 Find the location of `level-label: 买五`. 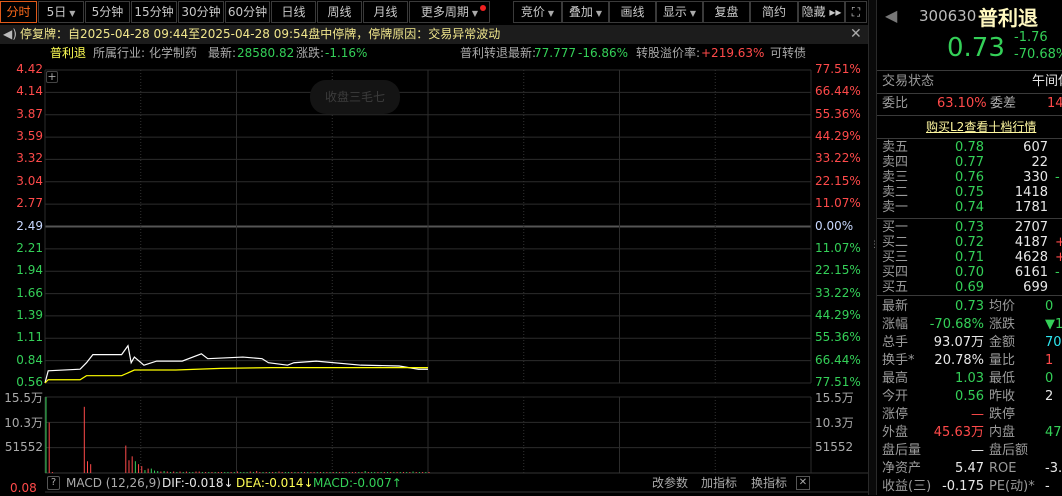

level-label: 买五 is located at coordinates (895, 287).